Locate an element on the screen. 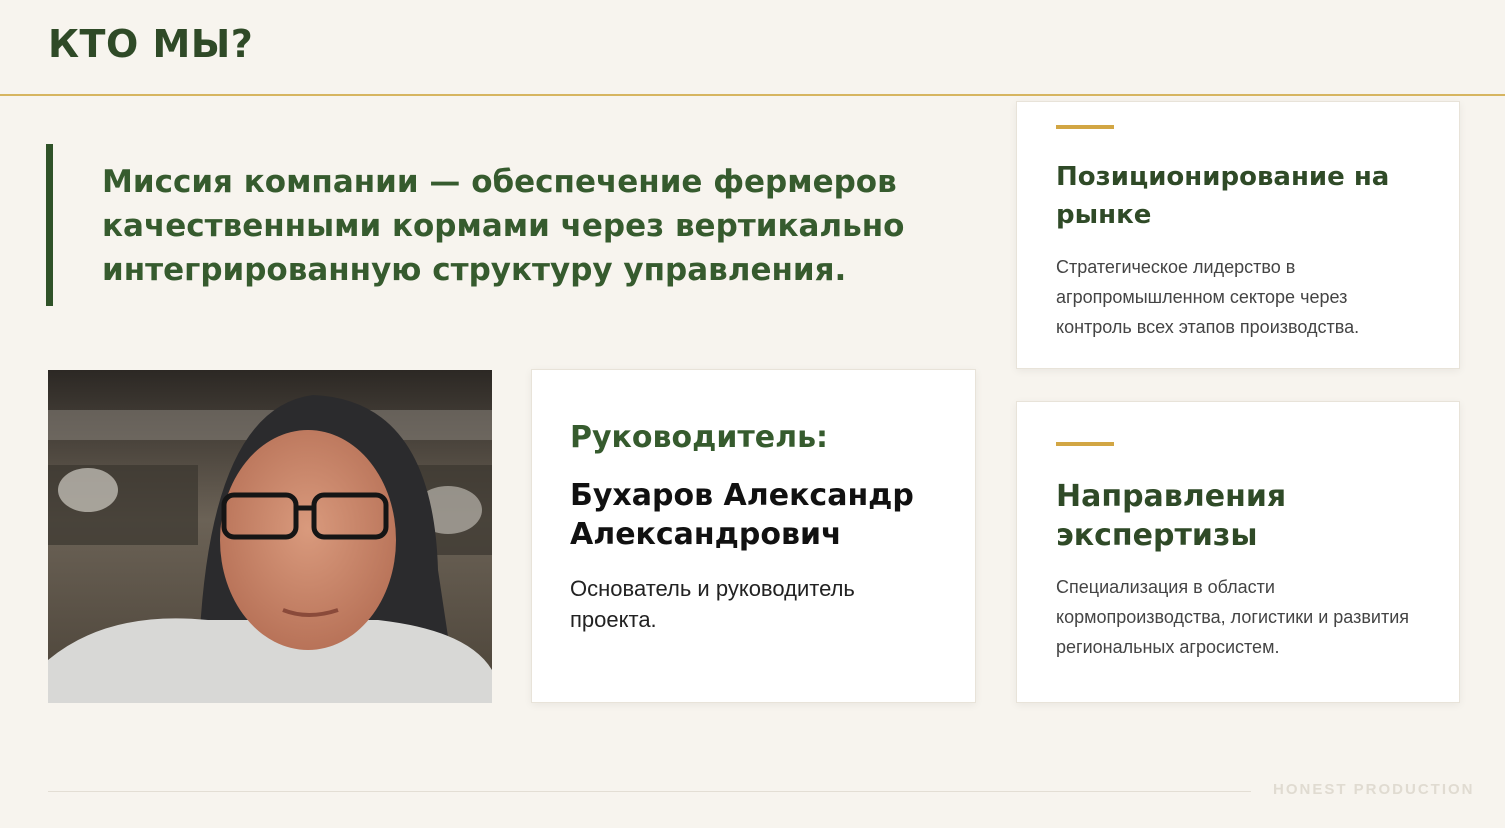  leader-name: Бухаров Александр Александрович is located at coordinates (742, 515).